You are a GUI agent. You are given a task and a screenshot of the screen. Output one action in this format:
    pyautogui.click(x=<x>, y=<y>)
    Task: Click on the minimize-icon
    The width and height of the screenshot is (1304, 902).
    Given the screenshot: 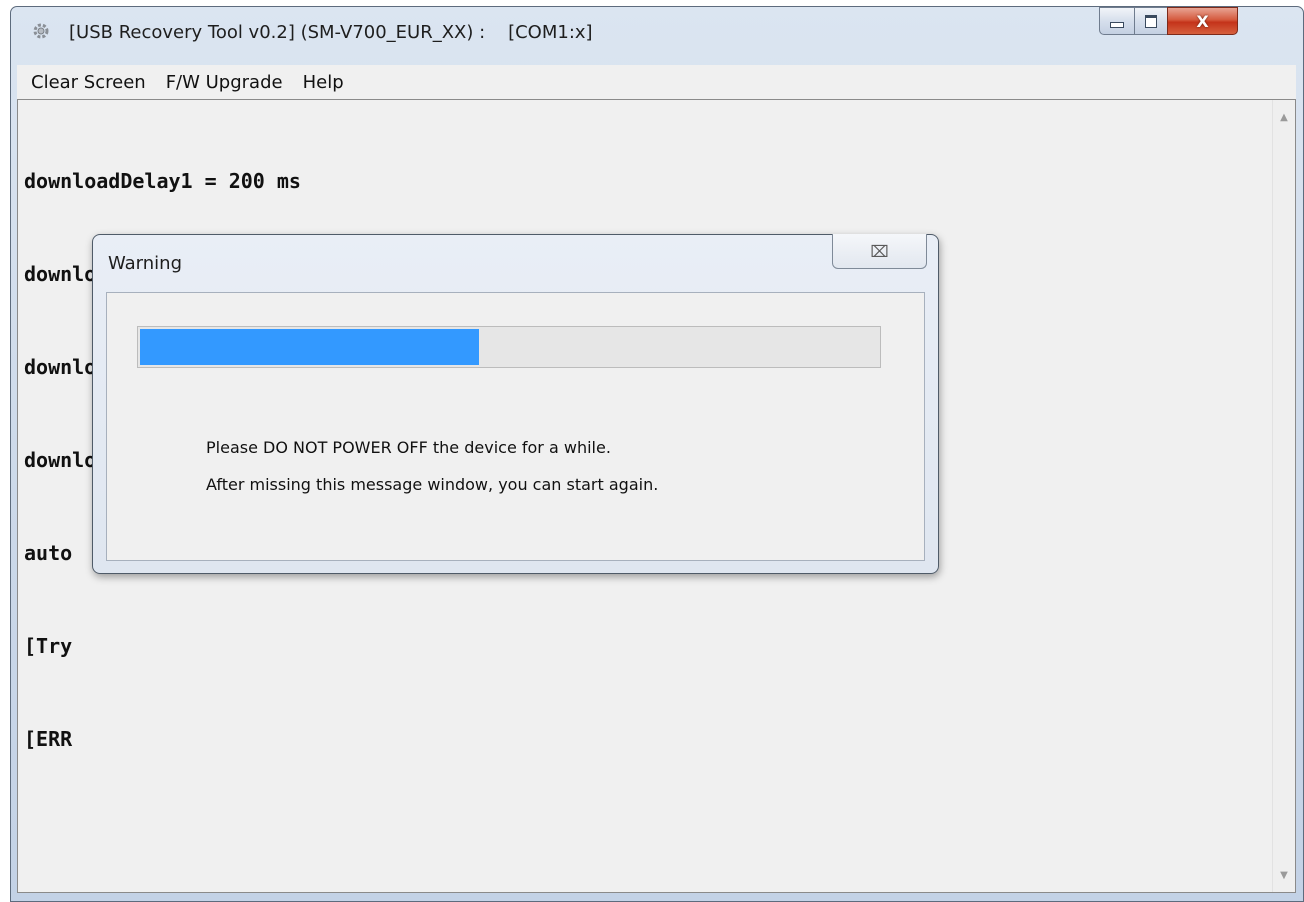 What is the action you would take?
    pyautogui.click(x=1117, y=25)
    